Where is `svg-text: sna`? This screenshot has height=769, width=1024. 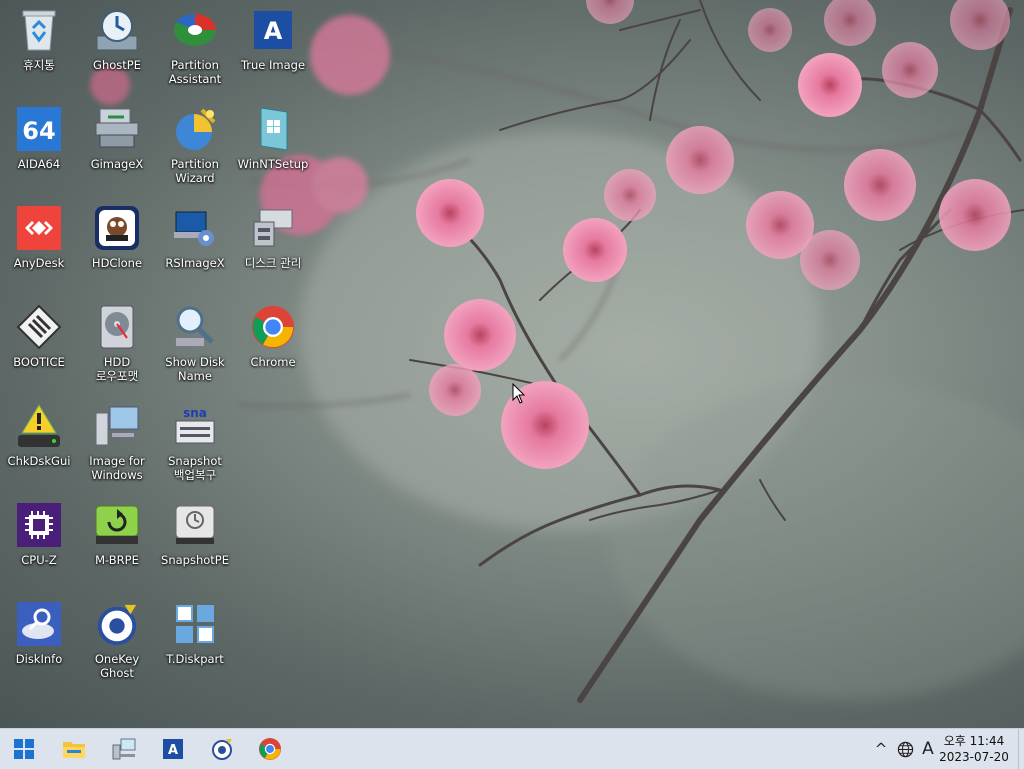 svg-text: sna is located at coordinates (195, 413).